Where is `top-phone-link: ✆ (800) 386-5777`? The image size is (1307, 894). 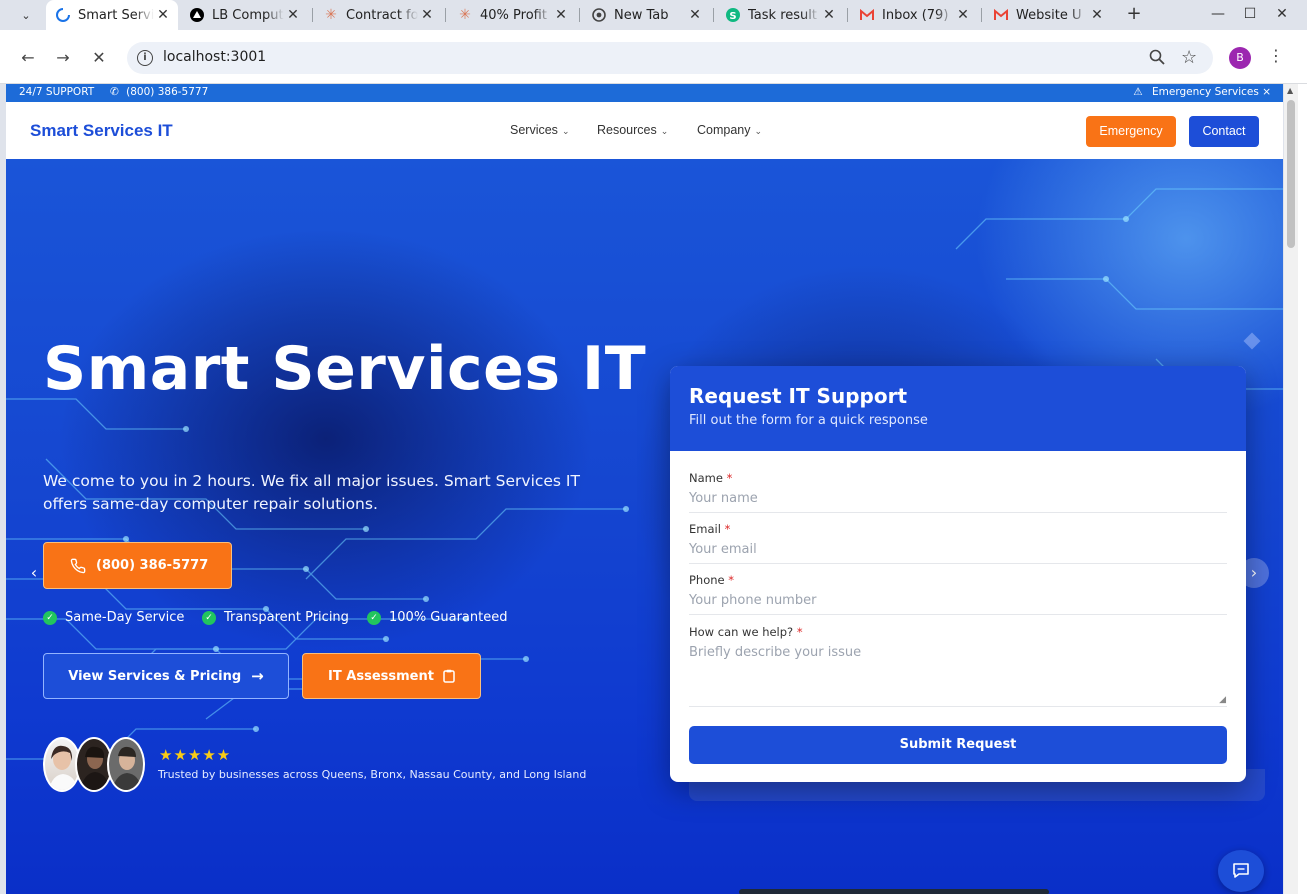
top-phone-link: ✆ (800) 386-5777 is located at coordinates (159, 92).